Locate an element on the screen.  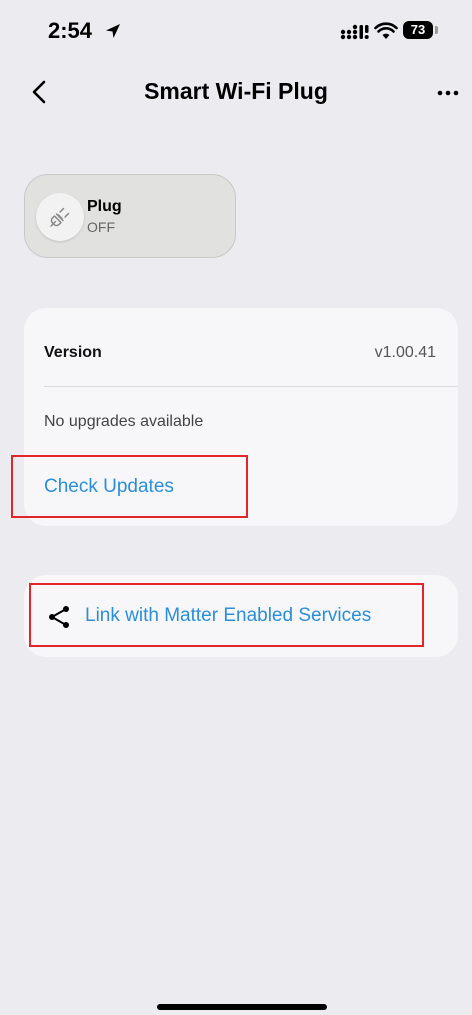
highlight-check-updates is located at coordinates (129, 486).